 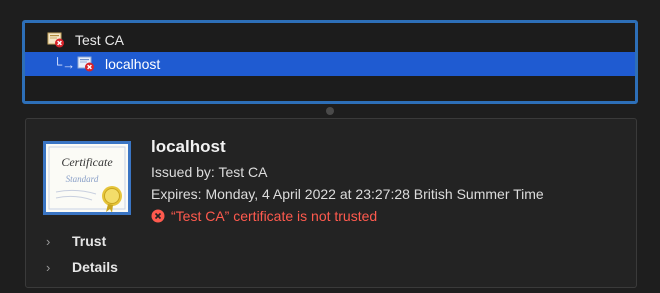 What do you see at coordinates (95, 267) in the screenshot?
I see `details-label: Details` at bounding box center [95, 267].